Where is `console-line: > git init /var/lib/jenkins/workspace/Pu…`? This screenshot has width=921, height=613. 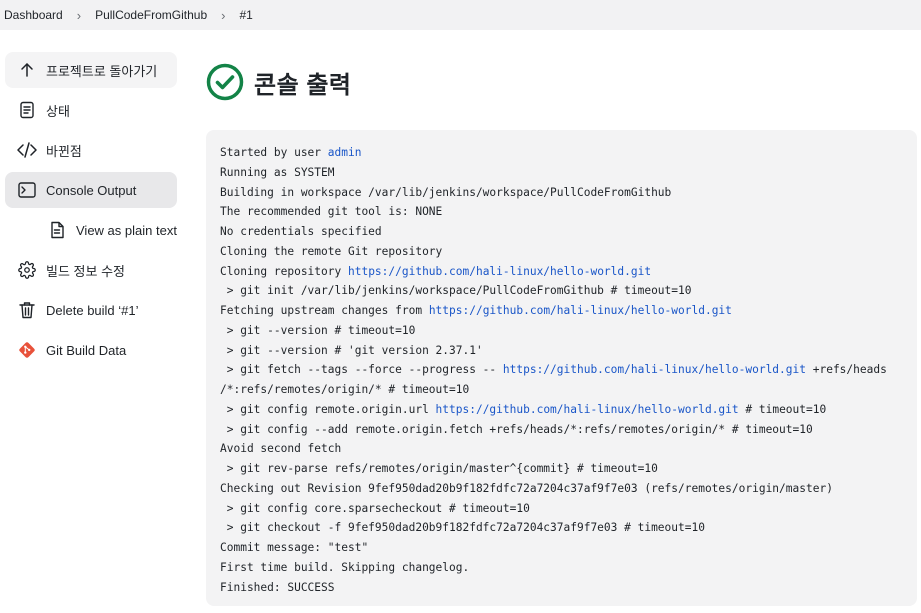
console-line: > git init /var/lib/jenkins/workspace/Pu… is located at coordinates (568, 291).